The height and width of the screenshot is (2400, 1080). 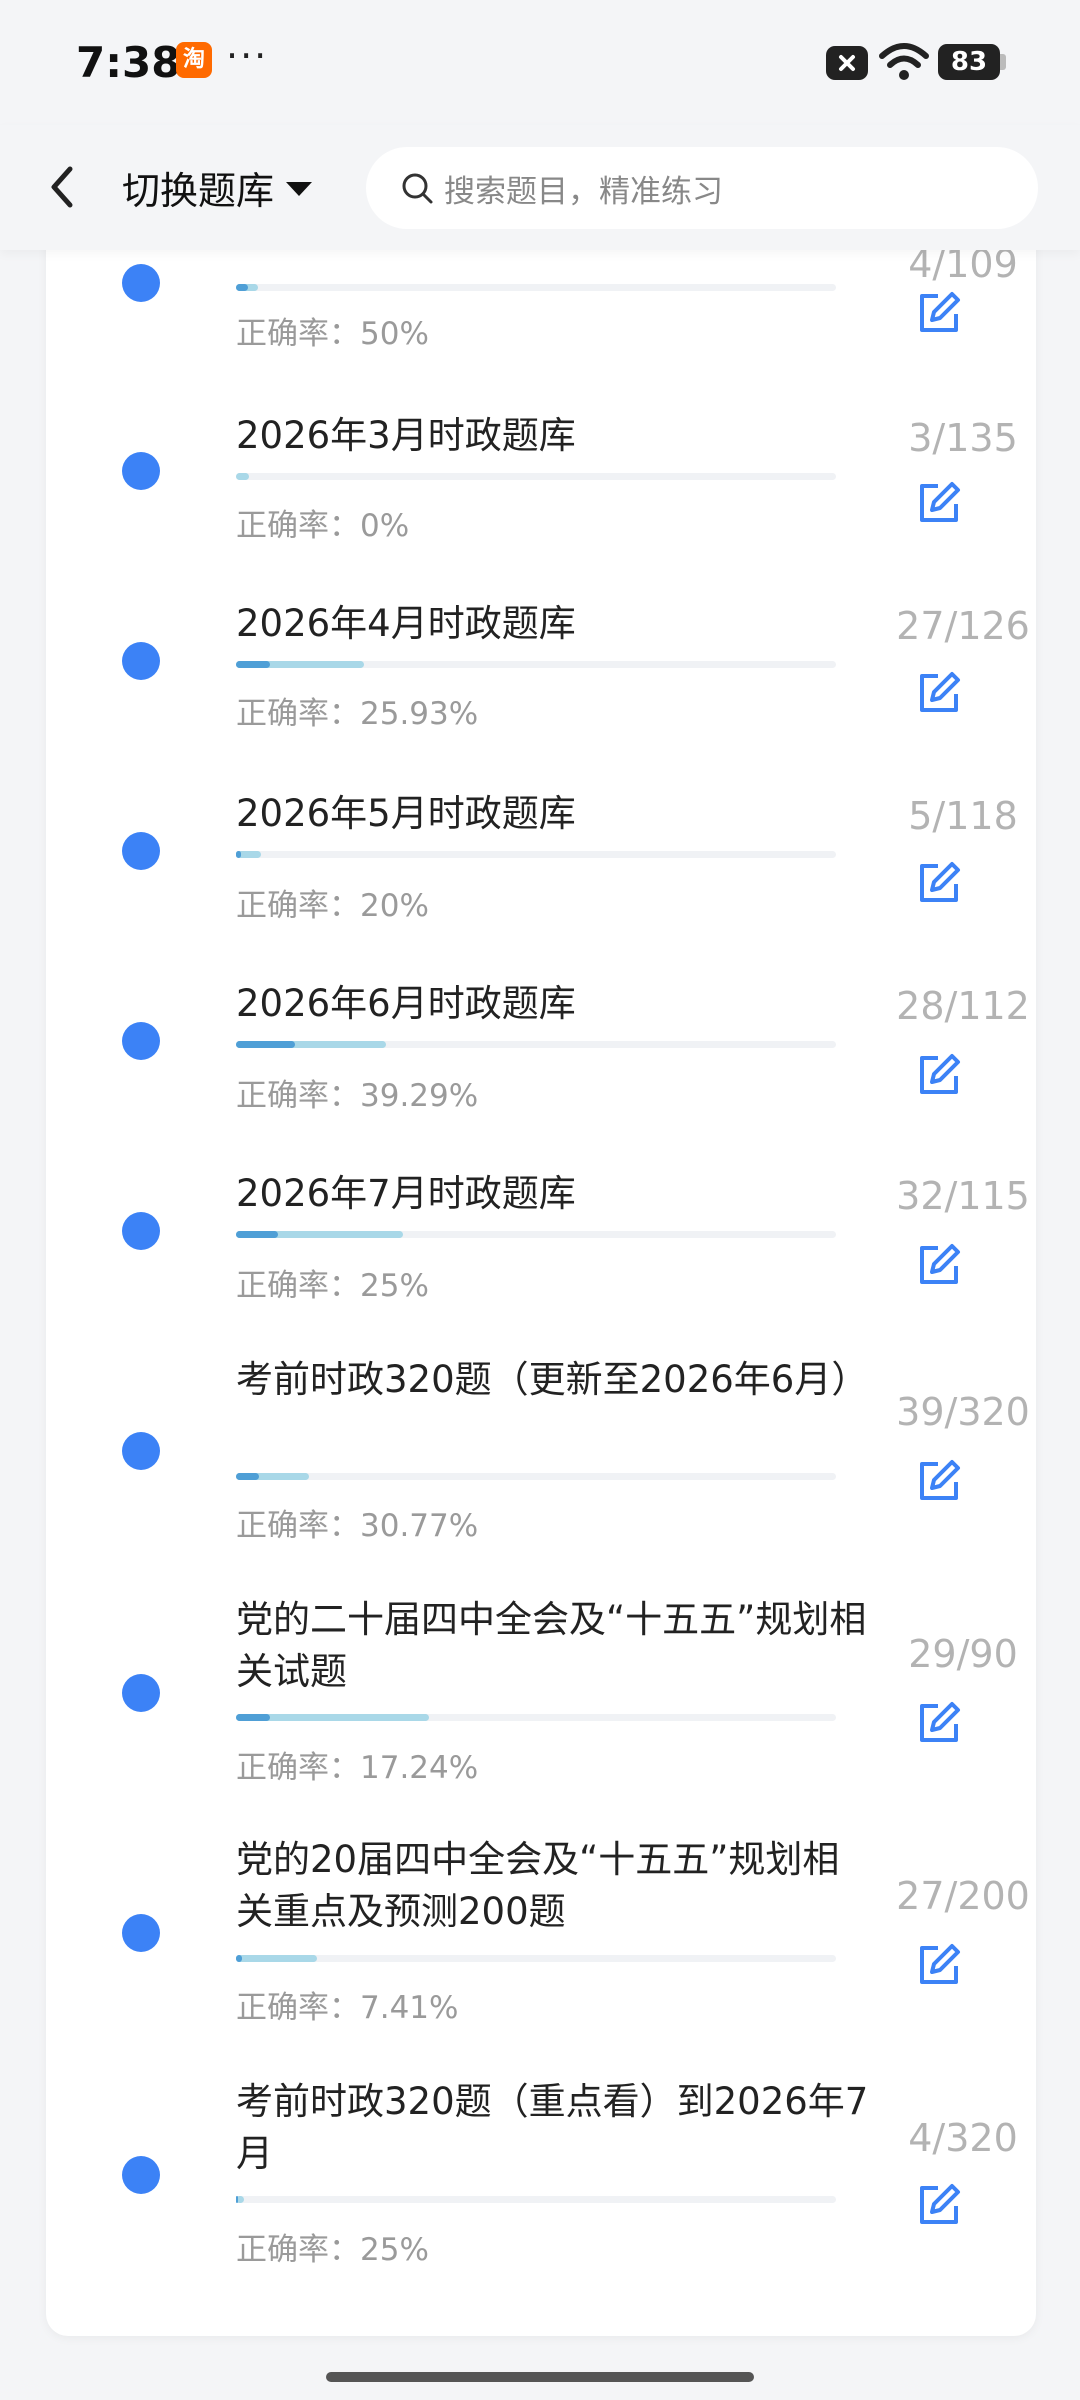 What do you see at coordinates (1003, 62) in the screenshot?
I see `battery-tip` at bounding box center [1003, 62].